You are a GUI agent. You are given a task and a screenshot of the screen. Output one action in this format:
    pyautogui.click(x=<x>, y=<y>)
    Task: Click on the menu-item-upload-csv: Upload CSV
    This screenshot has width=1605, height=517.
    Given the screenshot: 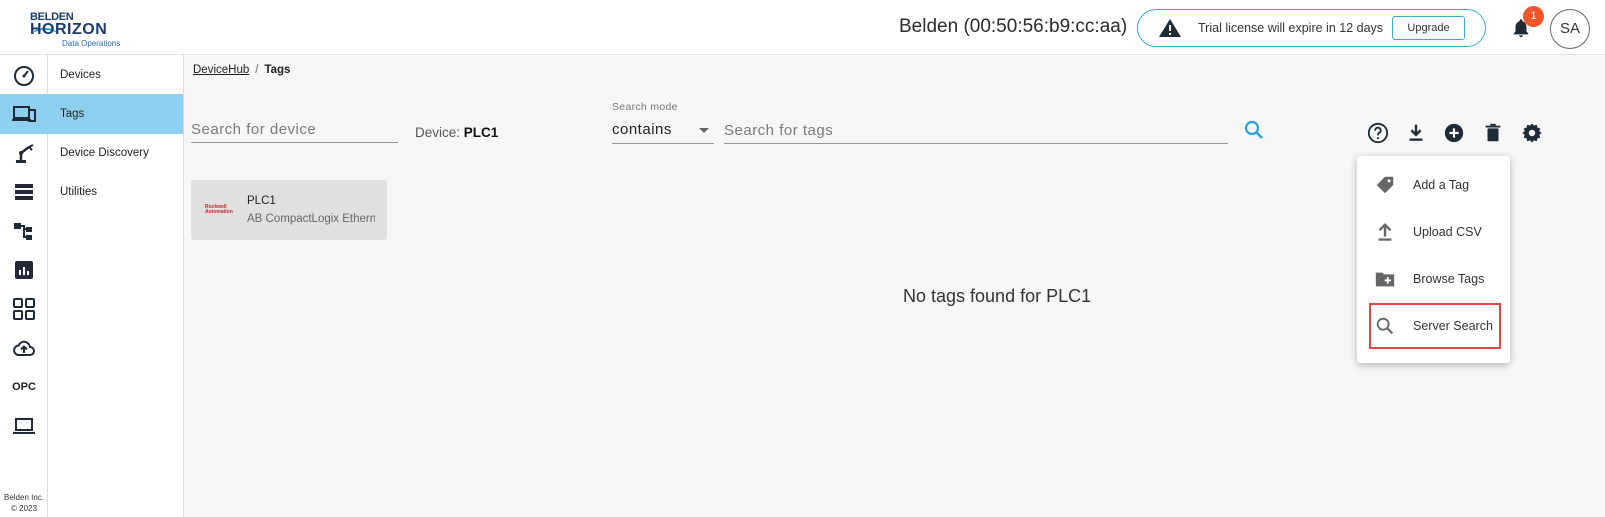 What is the action you would take?
    pyautogui.click(x=1433, y=232)
    